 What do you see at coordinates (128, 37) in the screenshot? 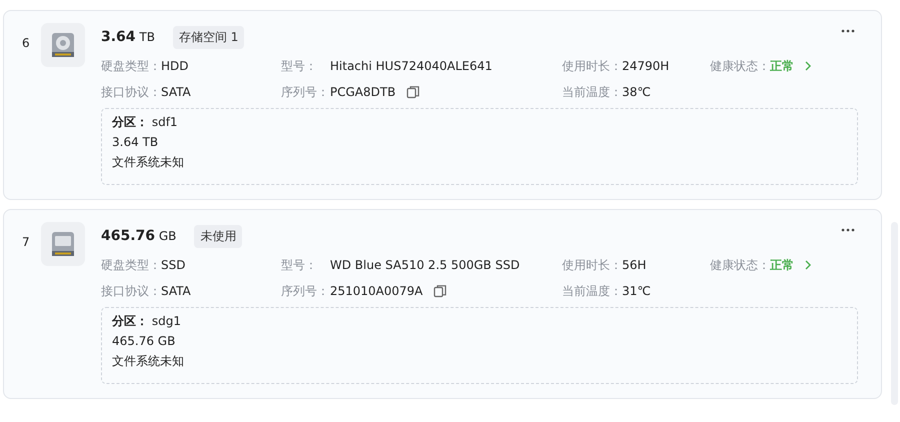
I see `disk-capacity: 3.64 TB` at bounding box center [128, 37].